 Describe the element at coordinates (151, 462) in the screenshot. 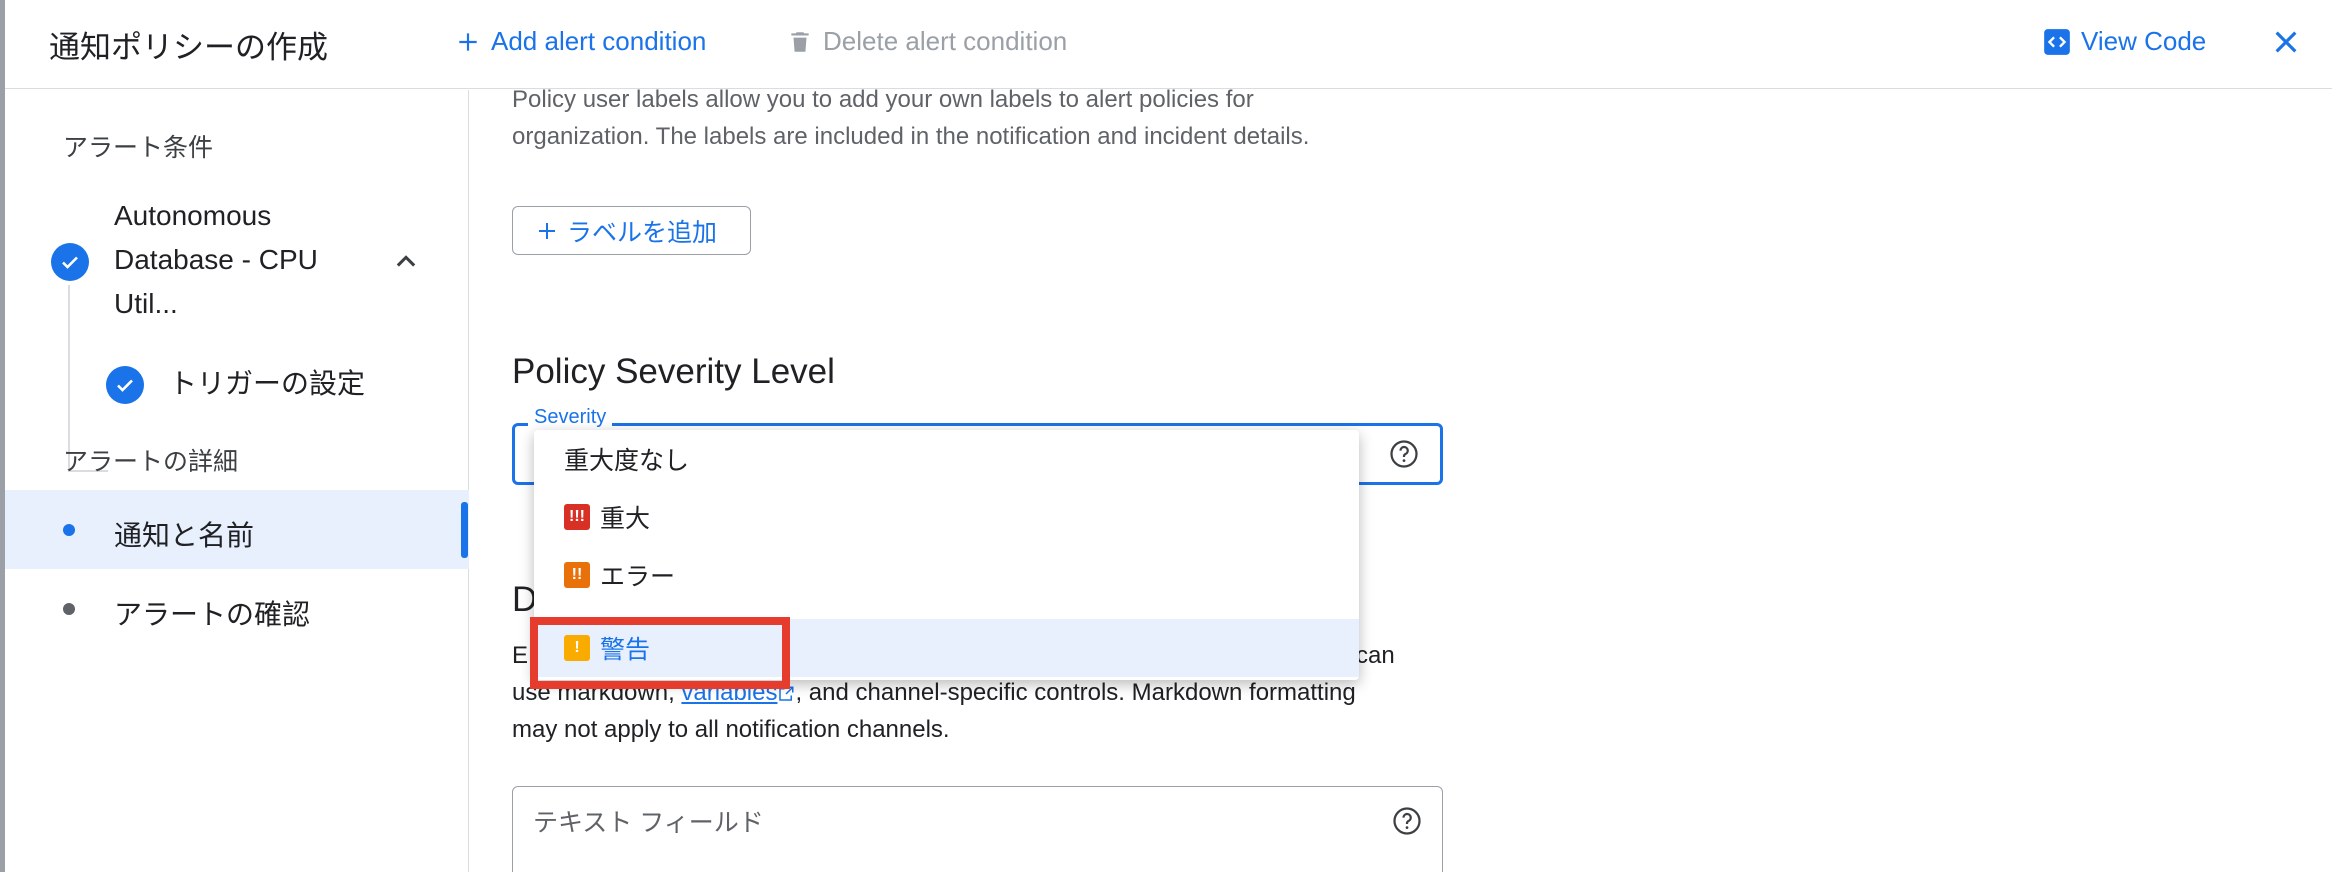

I see `section-label-details: アラートの詳細` at that location.